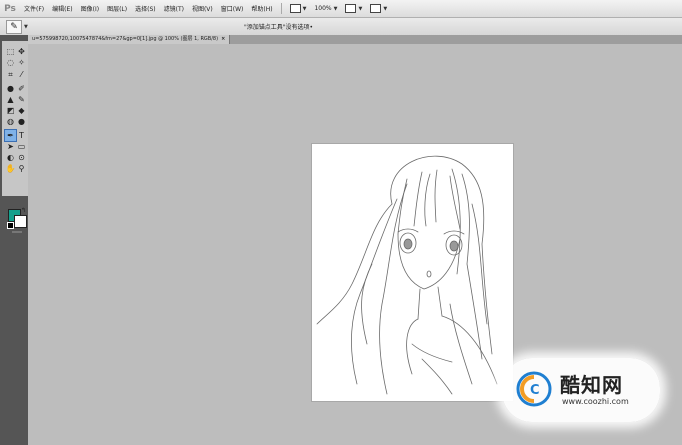 Image resolution: width=682 pixels, height=445 pixels. What do you see at coordinates (407, 275) in the screenshot?
I see `anime-girl-sketch` at bounding box center [407, 275].